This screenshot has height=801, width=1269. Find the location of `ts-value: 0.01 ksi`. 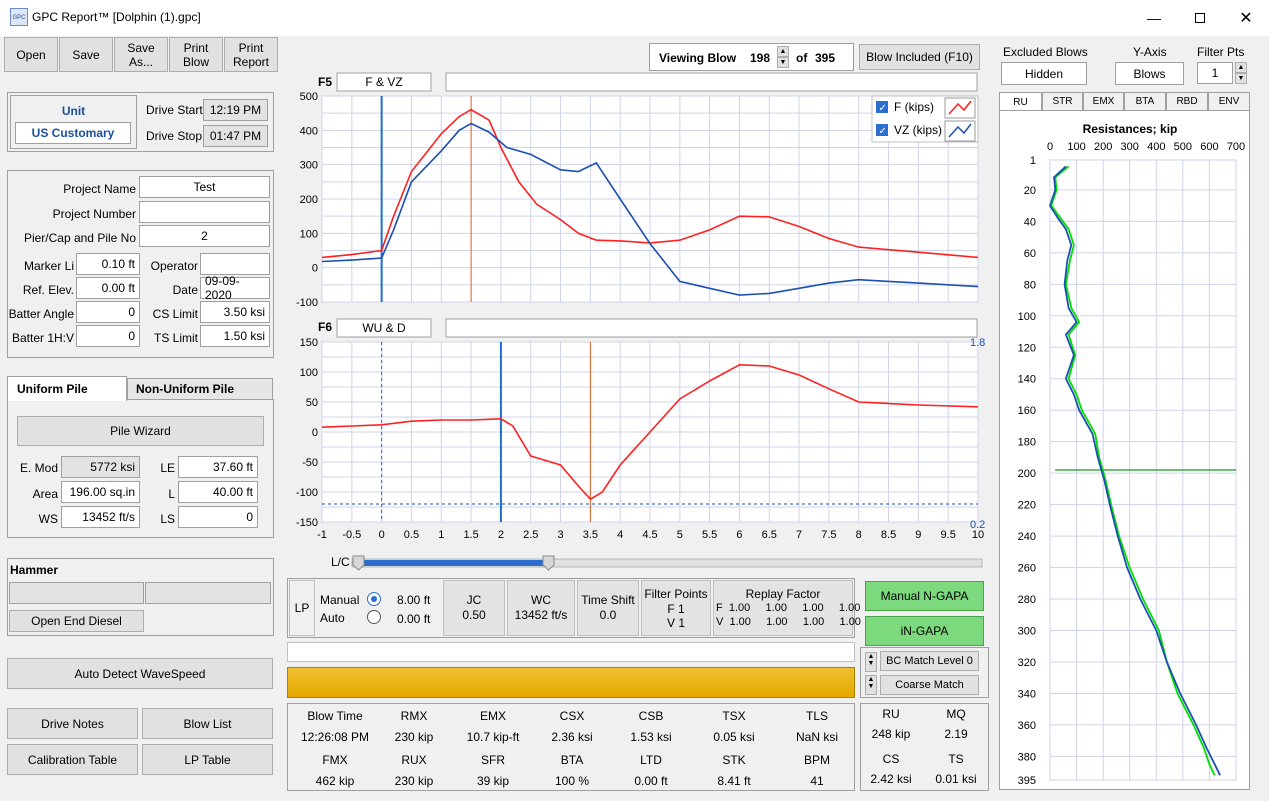

ts-value: 0.01 ksi is located at coordinates (956, 779).